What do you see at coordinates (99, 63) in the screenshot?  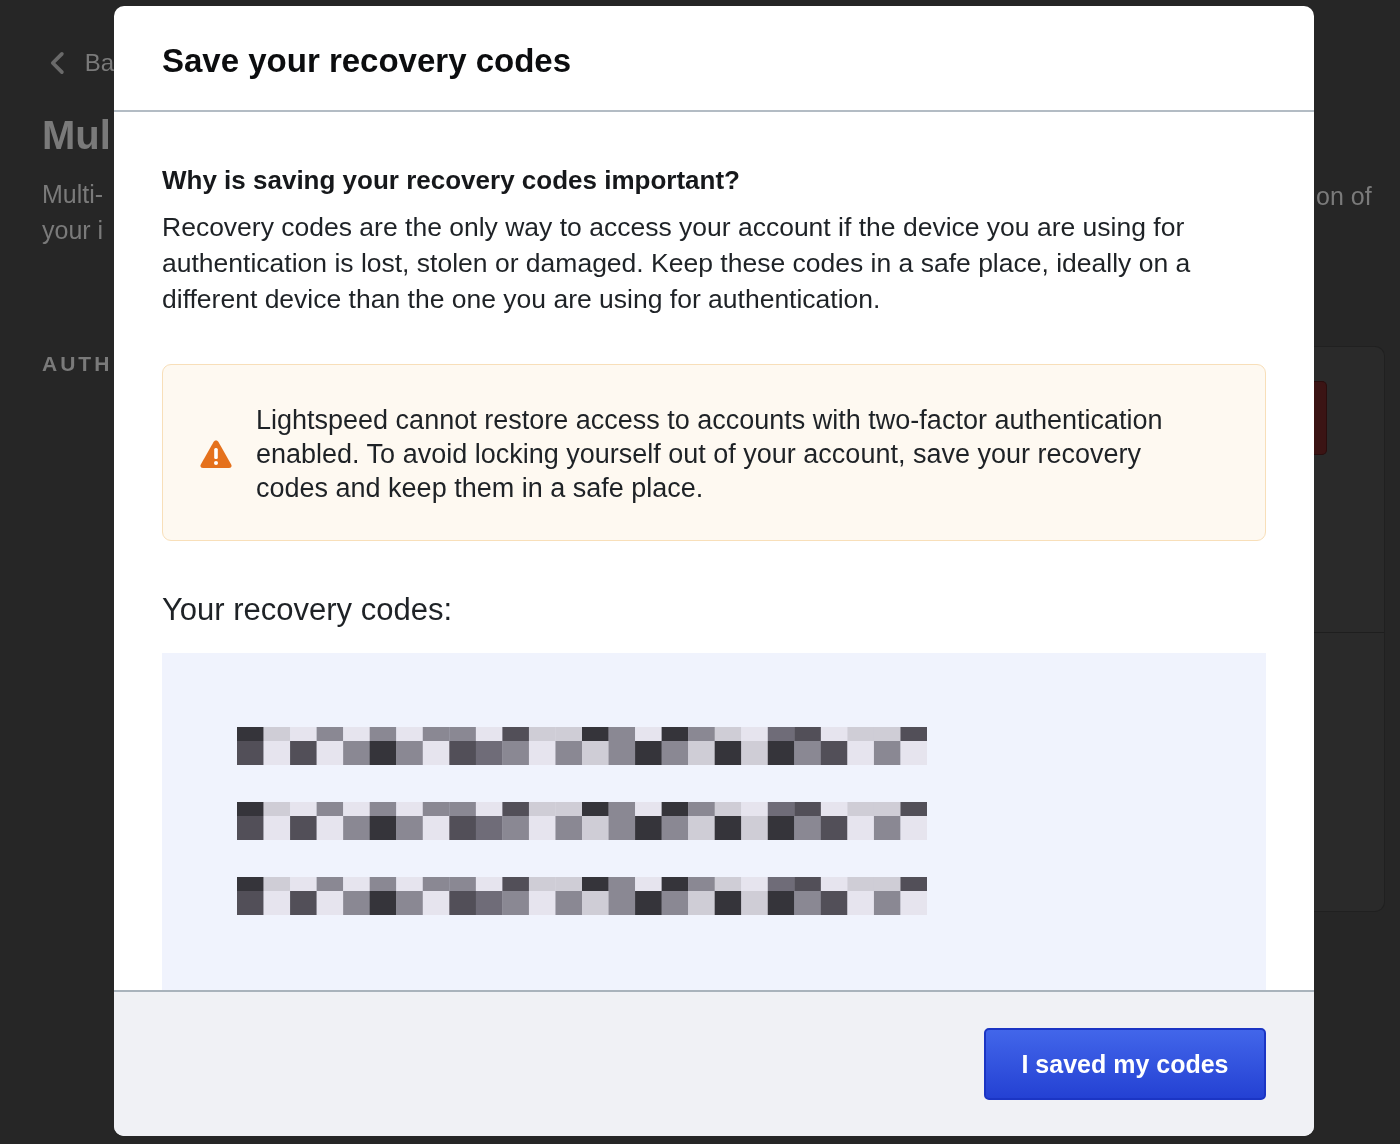 I see `back-link: Ba` at bounding box center [99, 63].